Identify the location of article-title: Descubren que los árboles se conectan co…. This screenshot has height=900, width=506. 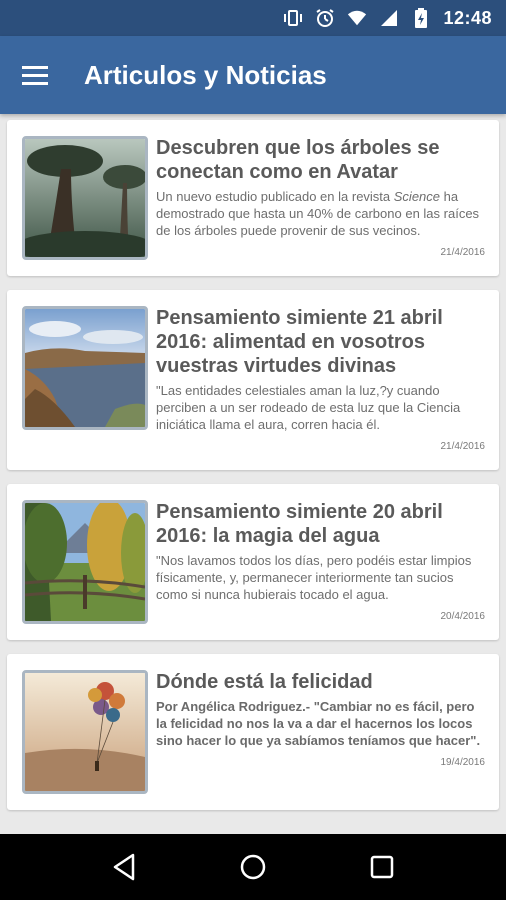
(320, 160).